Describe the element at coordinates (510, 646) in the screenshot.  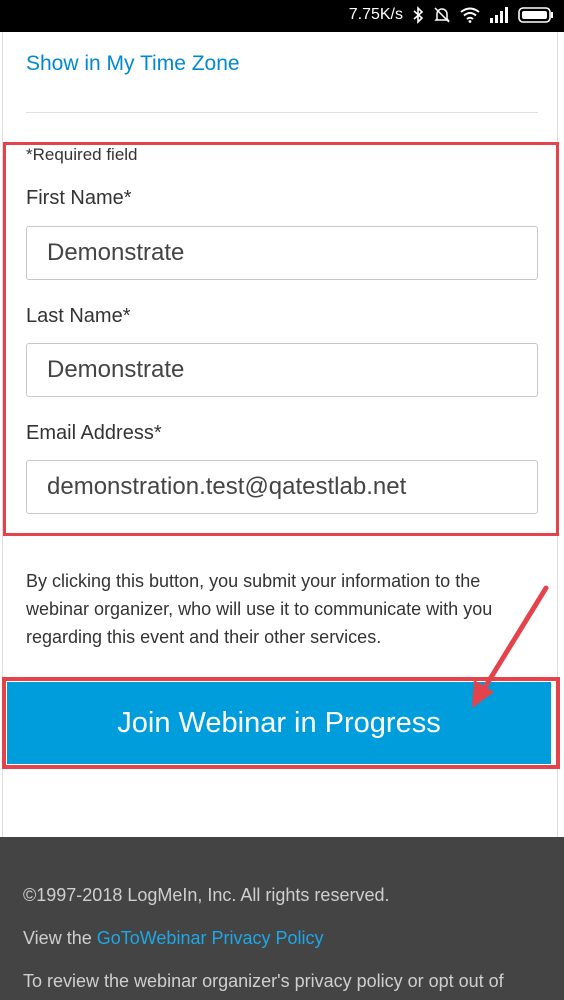
I see `annotation-arrow-icon` at that location.